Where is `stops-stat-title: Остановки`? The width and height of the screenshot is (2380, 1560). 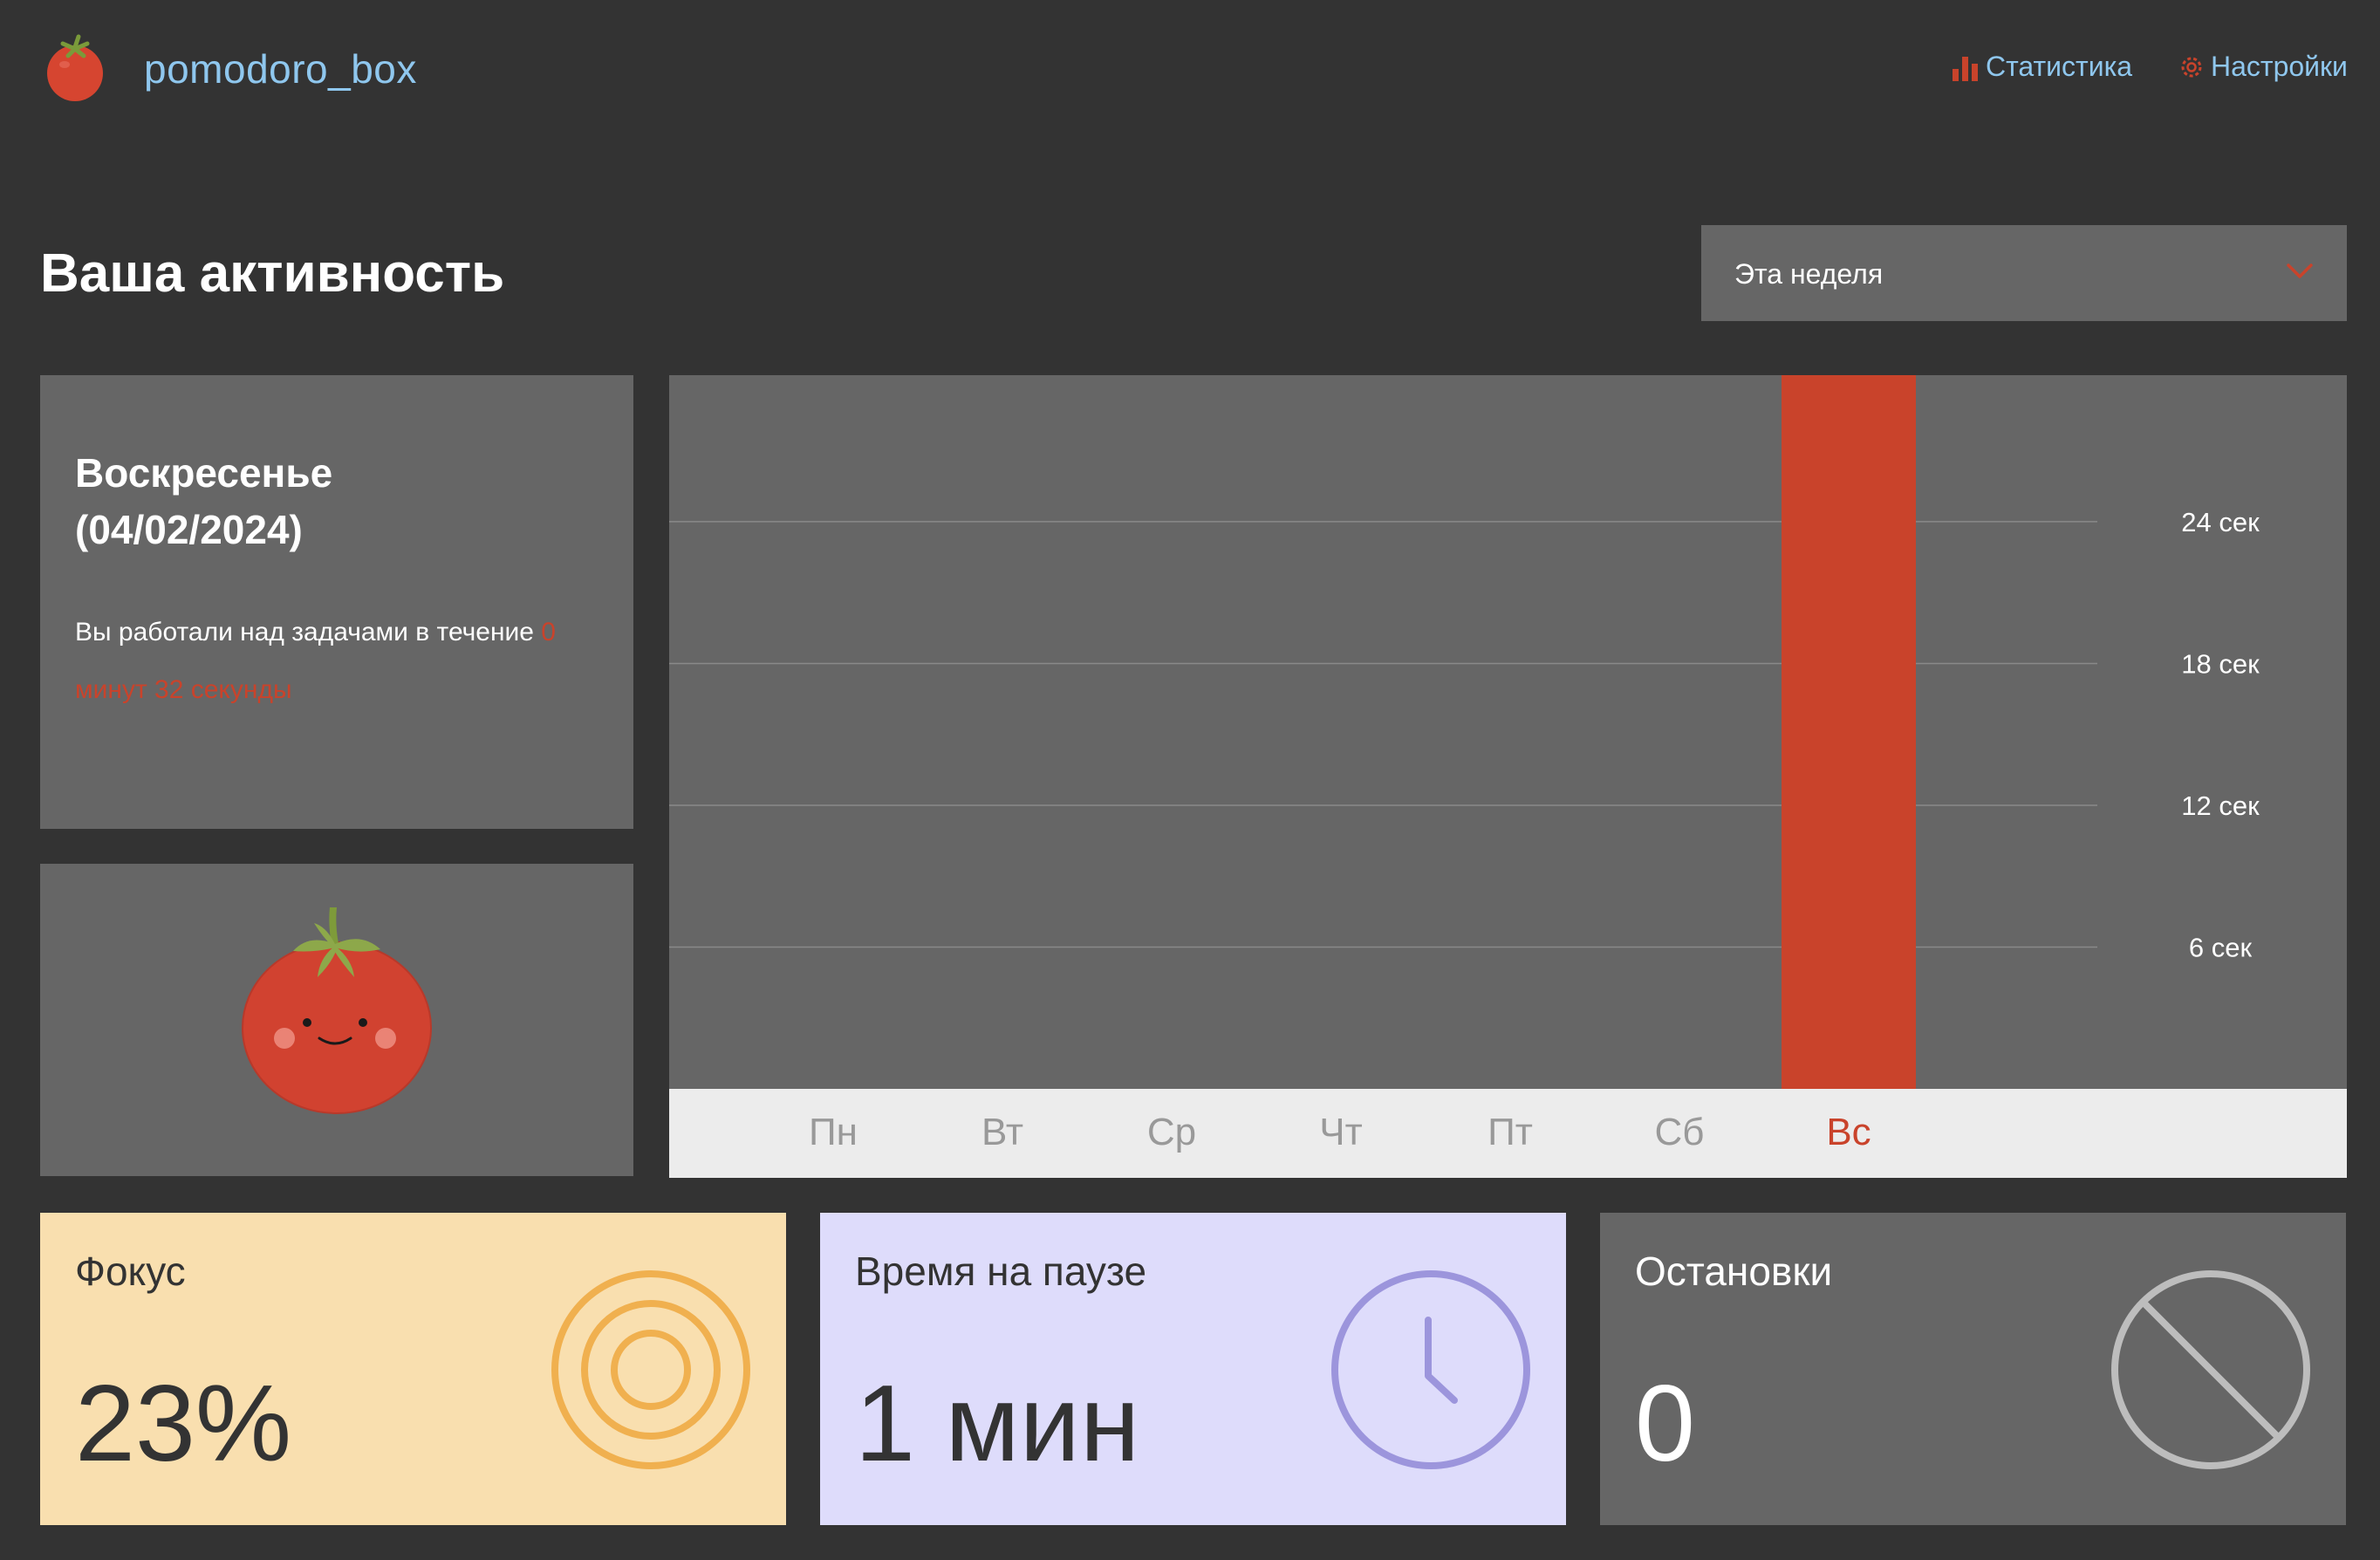
stops-stat-title: Остановки is located at coordinates (1734, 1271).